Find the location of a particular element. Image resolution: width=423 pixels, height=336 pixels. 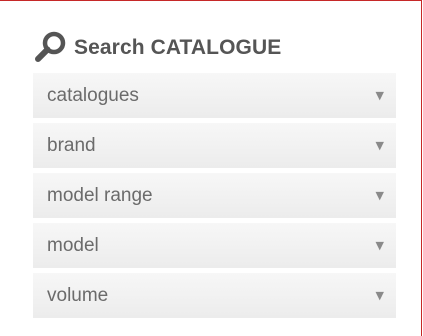

panel-title: Search CATALOGUE is located at coordinates (178, 47).